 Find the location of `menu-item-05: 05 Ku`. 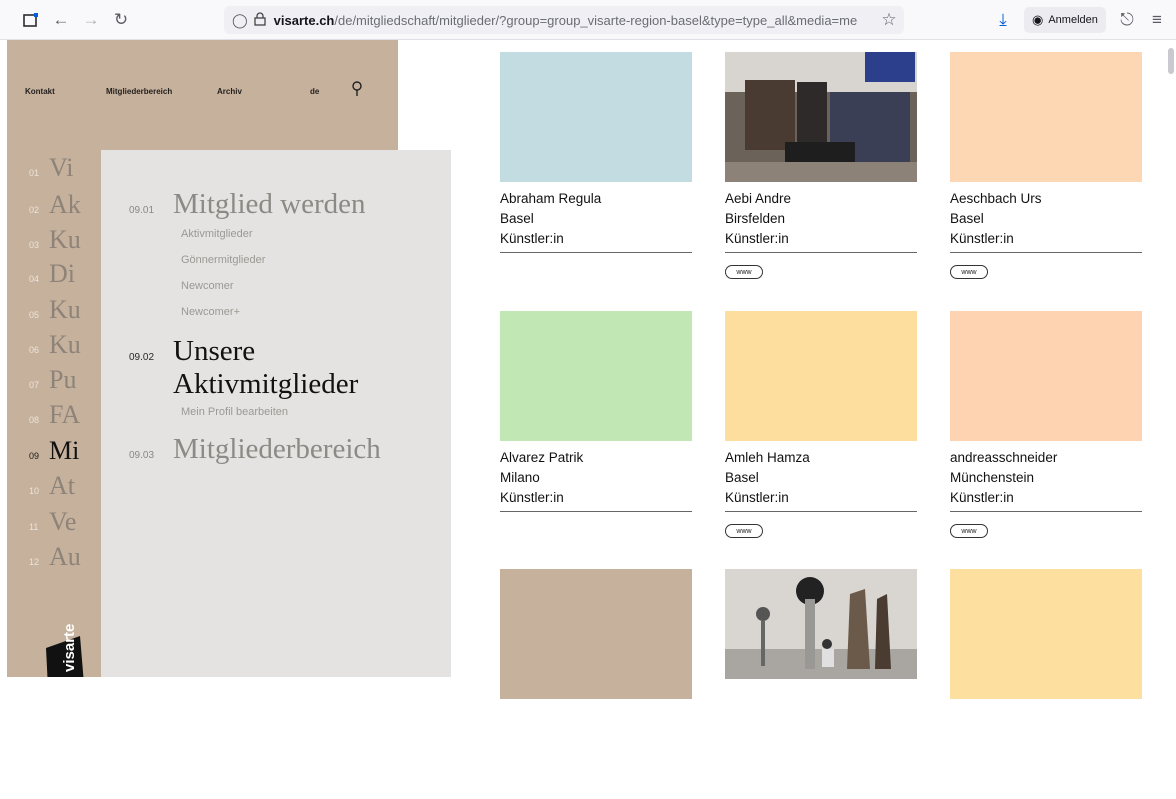

menu-item-05: 05 Ku is located at coordinates (55, 310).